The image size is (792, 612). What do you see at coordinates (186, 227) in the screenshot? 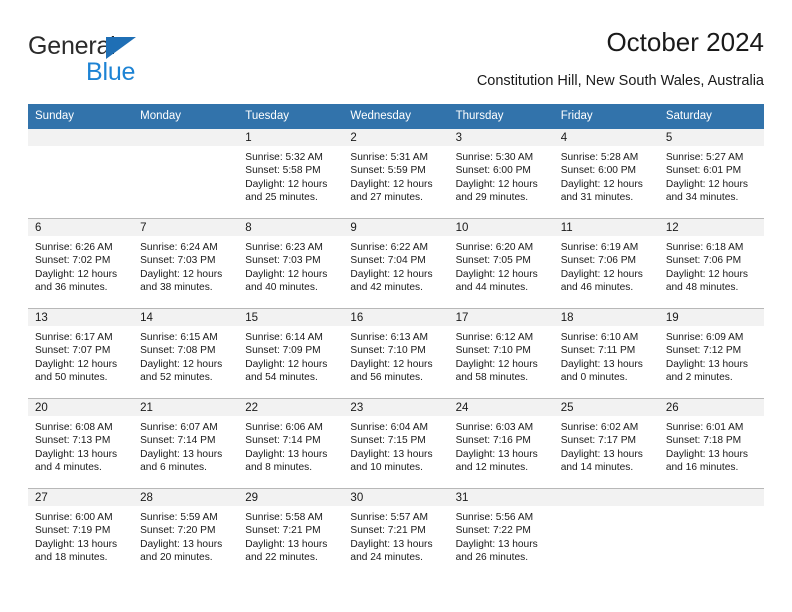
I see `day-number: 7` at bounding box center [186, 227].